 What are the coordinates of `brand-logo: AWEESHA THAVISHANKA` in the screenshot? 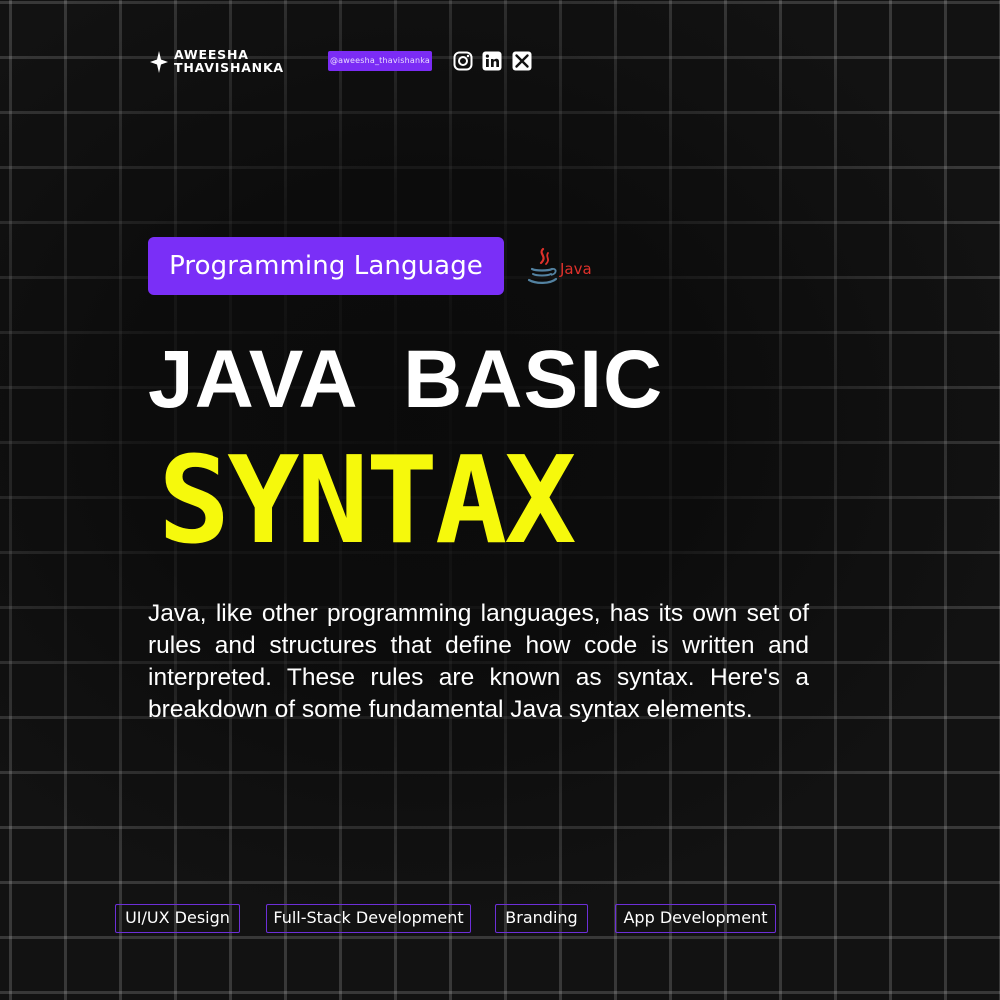 It's located at (217, 61).